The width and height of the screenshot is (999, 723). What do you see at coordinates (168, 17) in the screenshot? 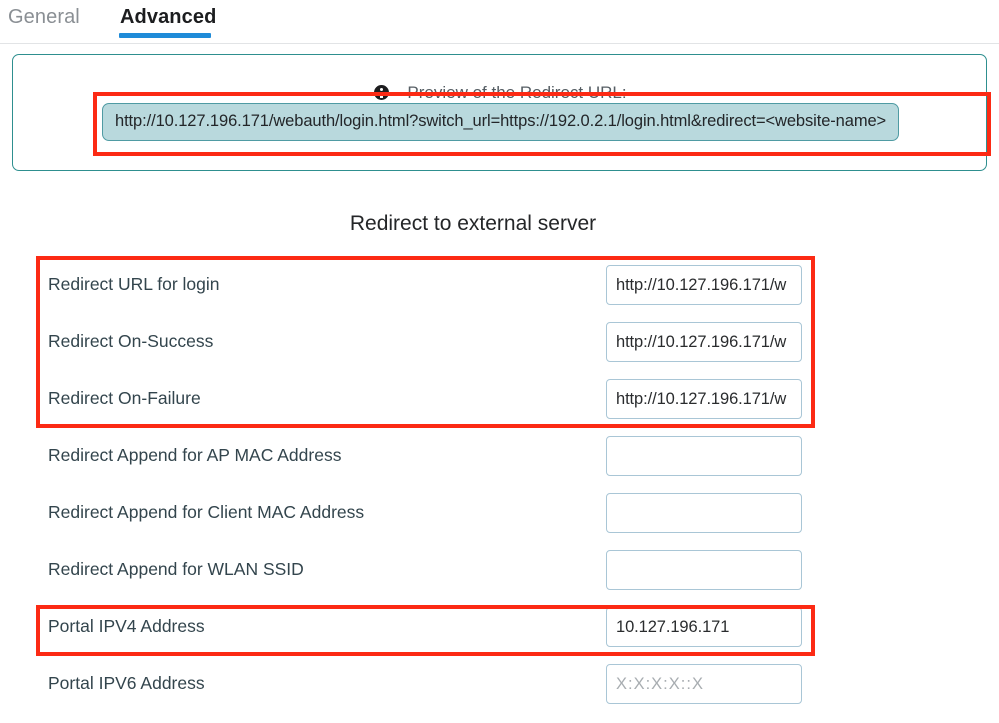
I see `tab-advanced: Advanced` at bounding box center [168, 17].